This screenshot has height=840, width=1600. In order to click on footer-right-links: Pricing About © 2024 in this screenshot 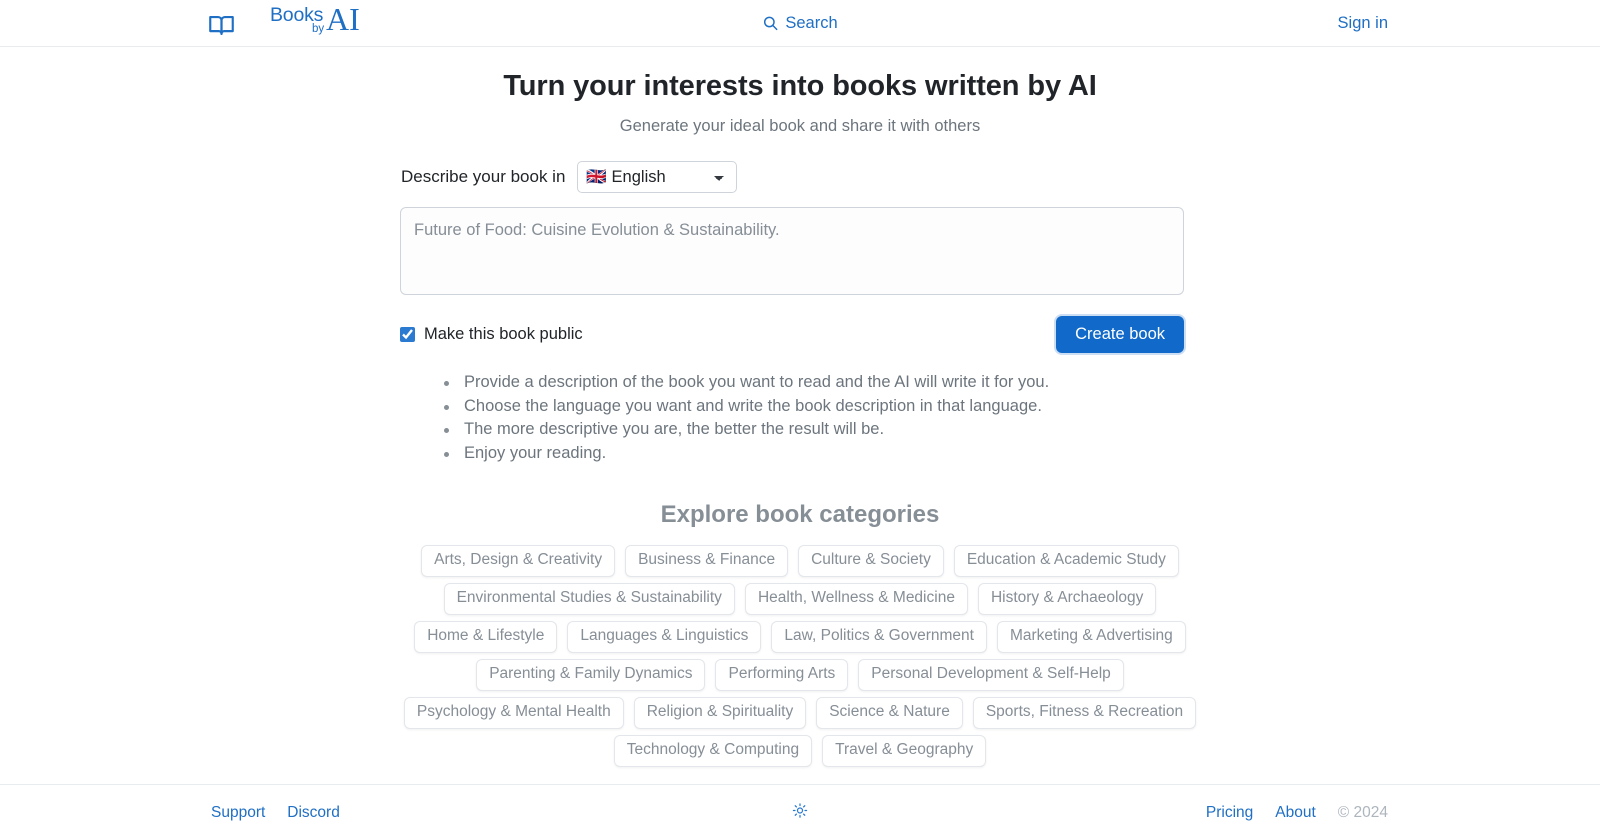, I will do `click(1297, 813)`.